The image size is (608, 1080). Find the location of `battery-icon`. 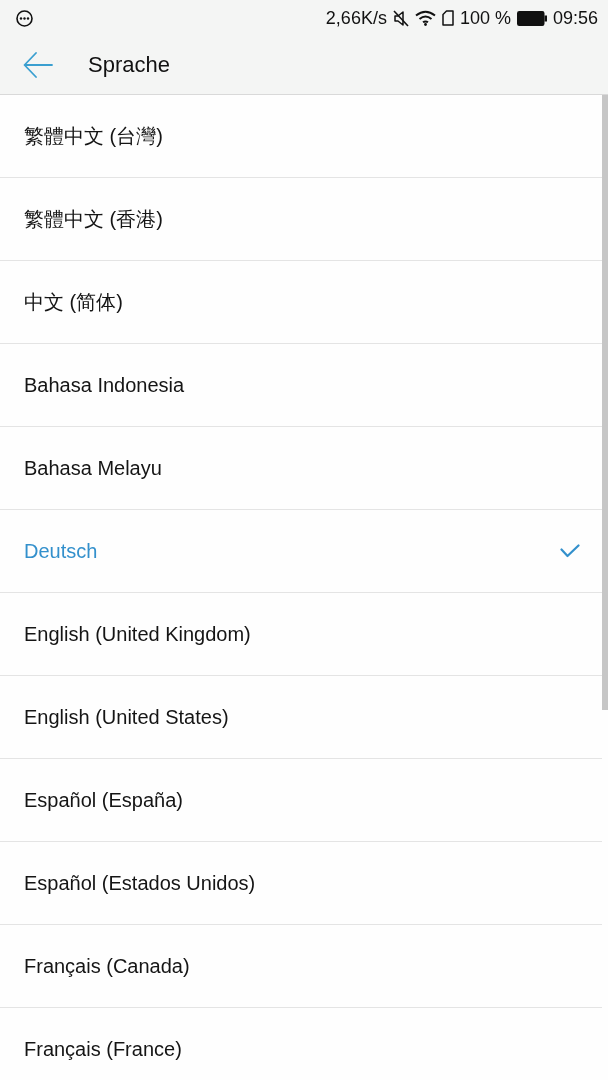

battery-icon is located at coordinates (531, 18).